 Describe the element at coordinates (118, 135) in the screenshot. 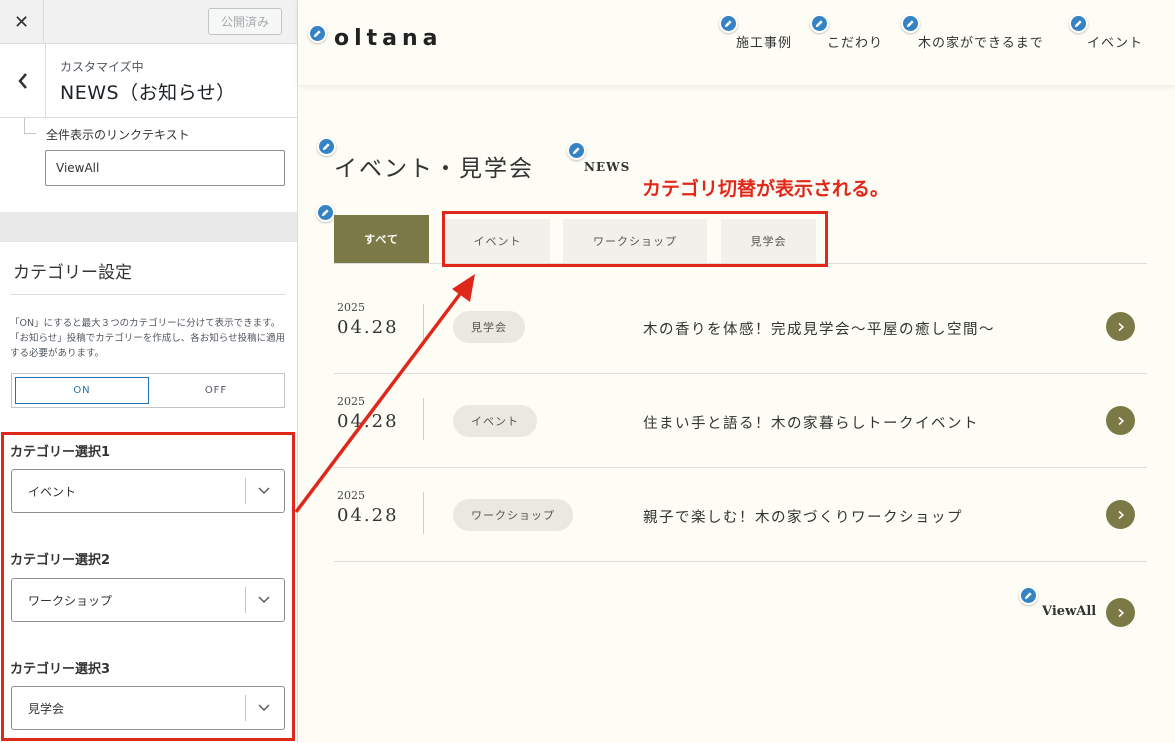

I see `link-text-label: 全件表示のリンクテキスト` at that location.